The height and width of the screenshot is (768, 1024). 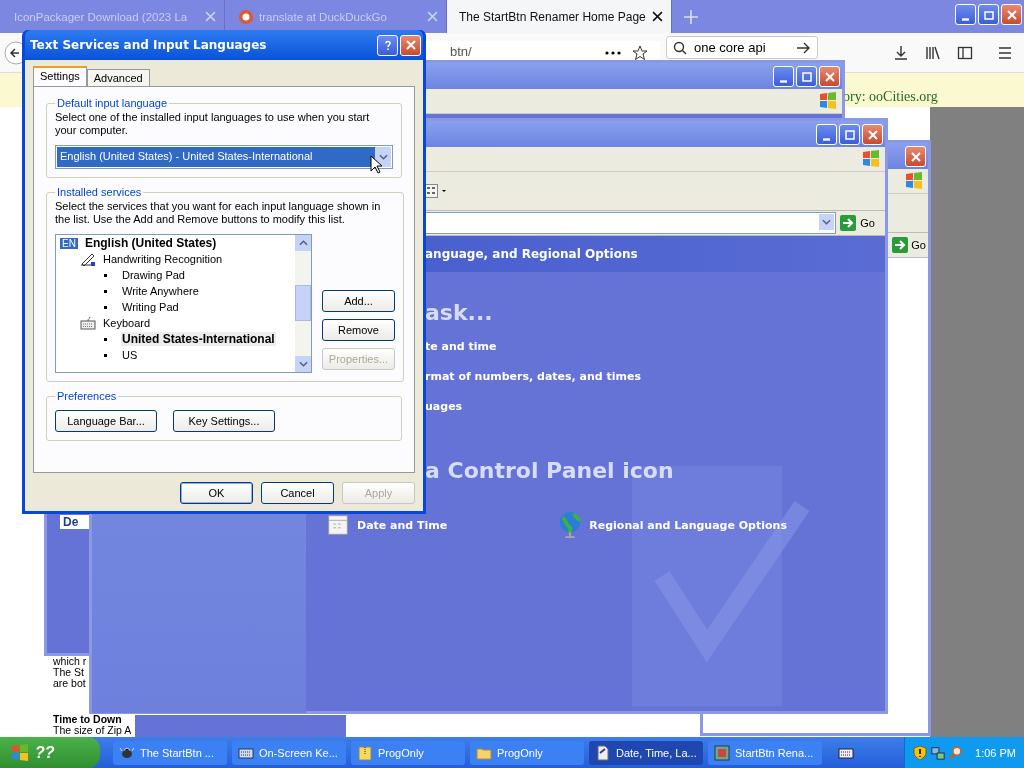 What do you see at coordinates (613, 53) in the screenshot?
I see `more-icon` at bounding box center [613, 53].